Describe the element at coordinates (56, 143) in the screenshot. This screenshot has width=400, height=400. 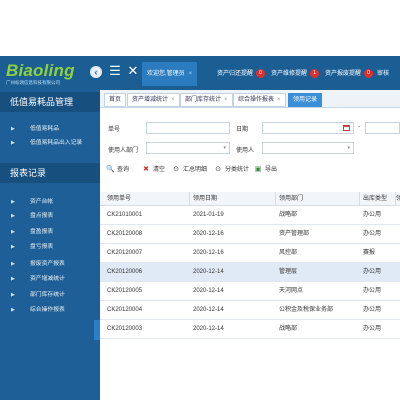
I see `sidebar-item-label: 低值易耗品出入记录` at that location.